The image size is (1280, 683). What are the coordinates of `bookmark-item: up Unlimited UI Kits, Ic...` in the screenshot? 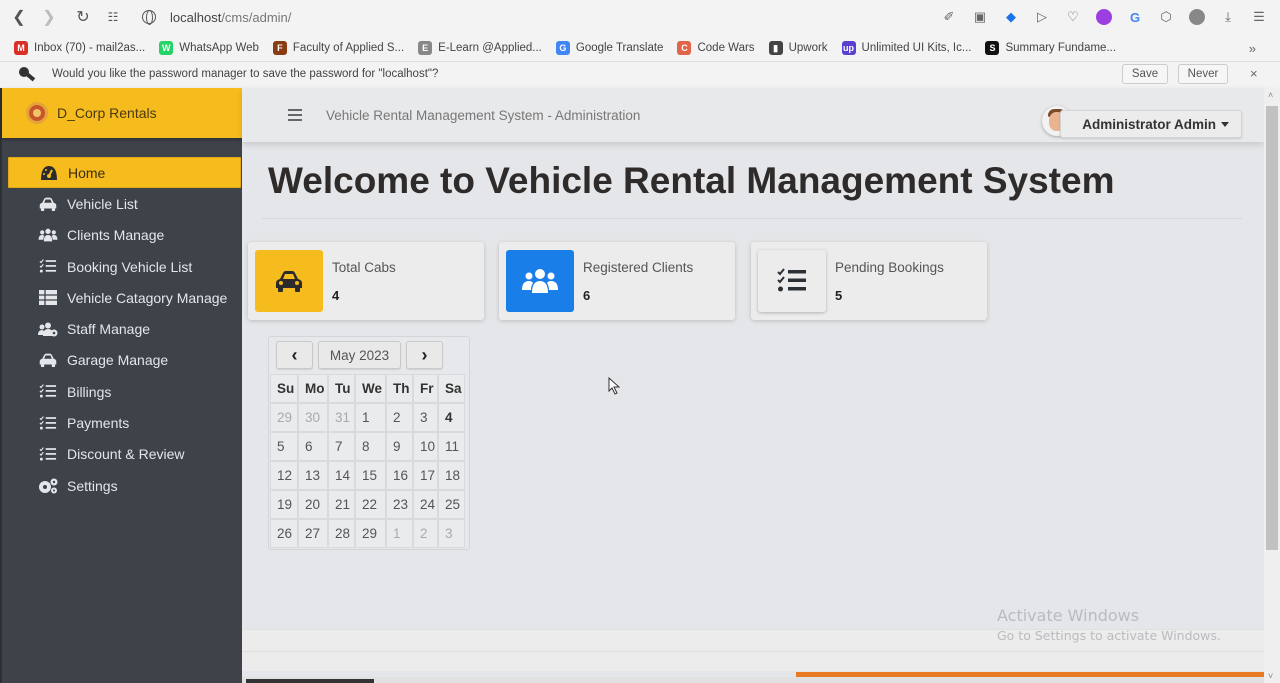 It's located at (906, 47).